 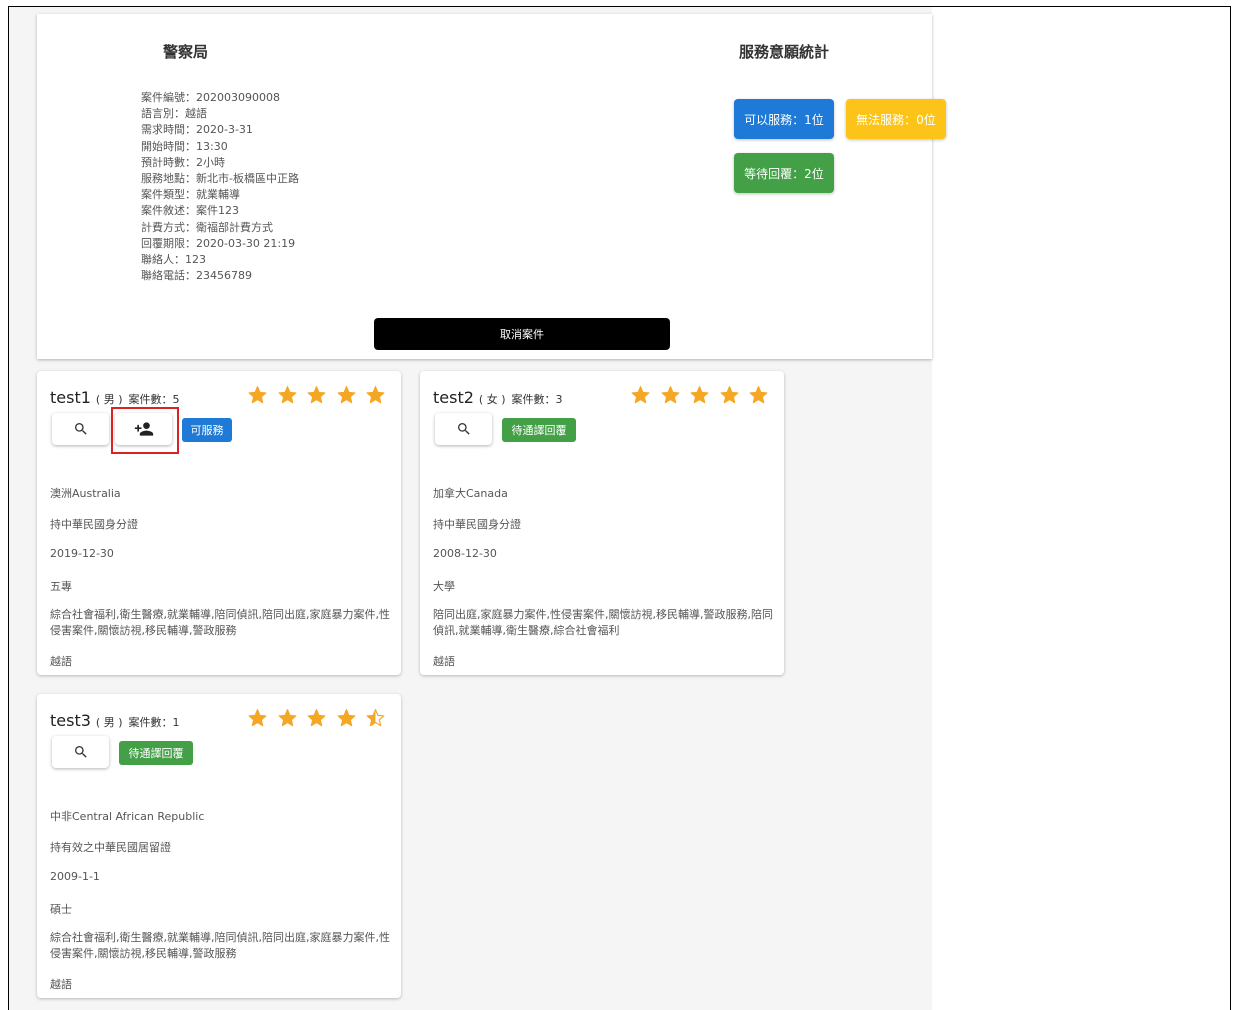 What do you see at coordinates (896, 119) in the screenshot?
I see `unavailable-count-button: 無法服務：0位` at bounding box center [896, 119].